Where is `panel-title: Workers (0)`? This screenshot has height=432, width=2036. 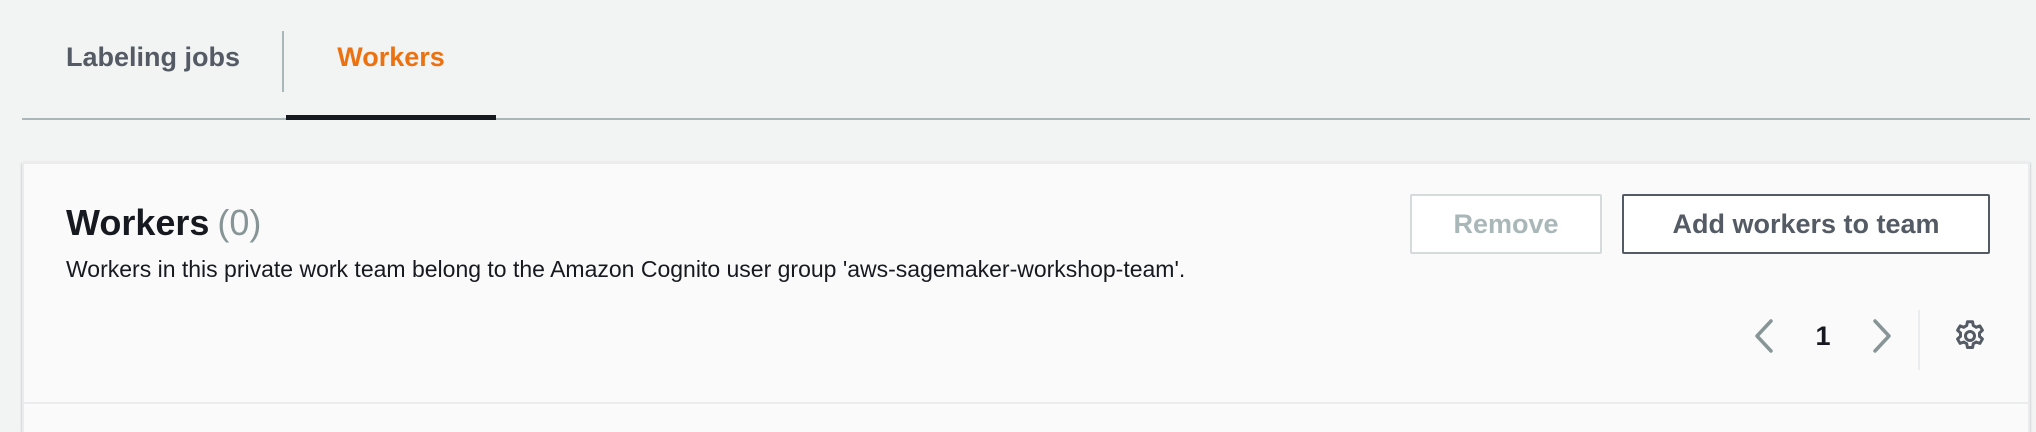
panel-title: Workers (0) is located at coordinates (163, 223).